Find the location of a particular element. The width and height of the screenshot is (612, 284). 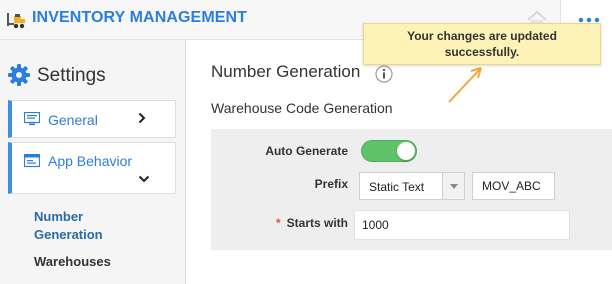

success-toast: Your changes are updated successfully. is located at coordinates (482, 44).